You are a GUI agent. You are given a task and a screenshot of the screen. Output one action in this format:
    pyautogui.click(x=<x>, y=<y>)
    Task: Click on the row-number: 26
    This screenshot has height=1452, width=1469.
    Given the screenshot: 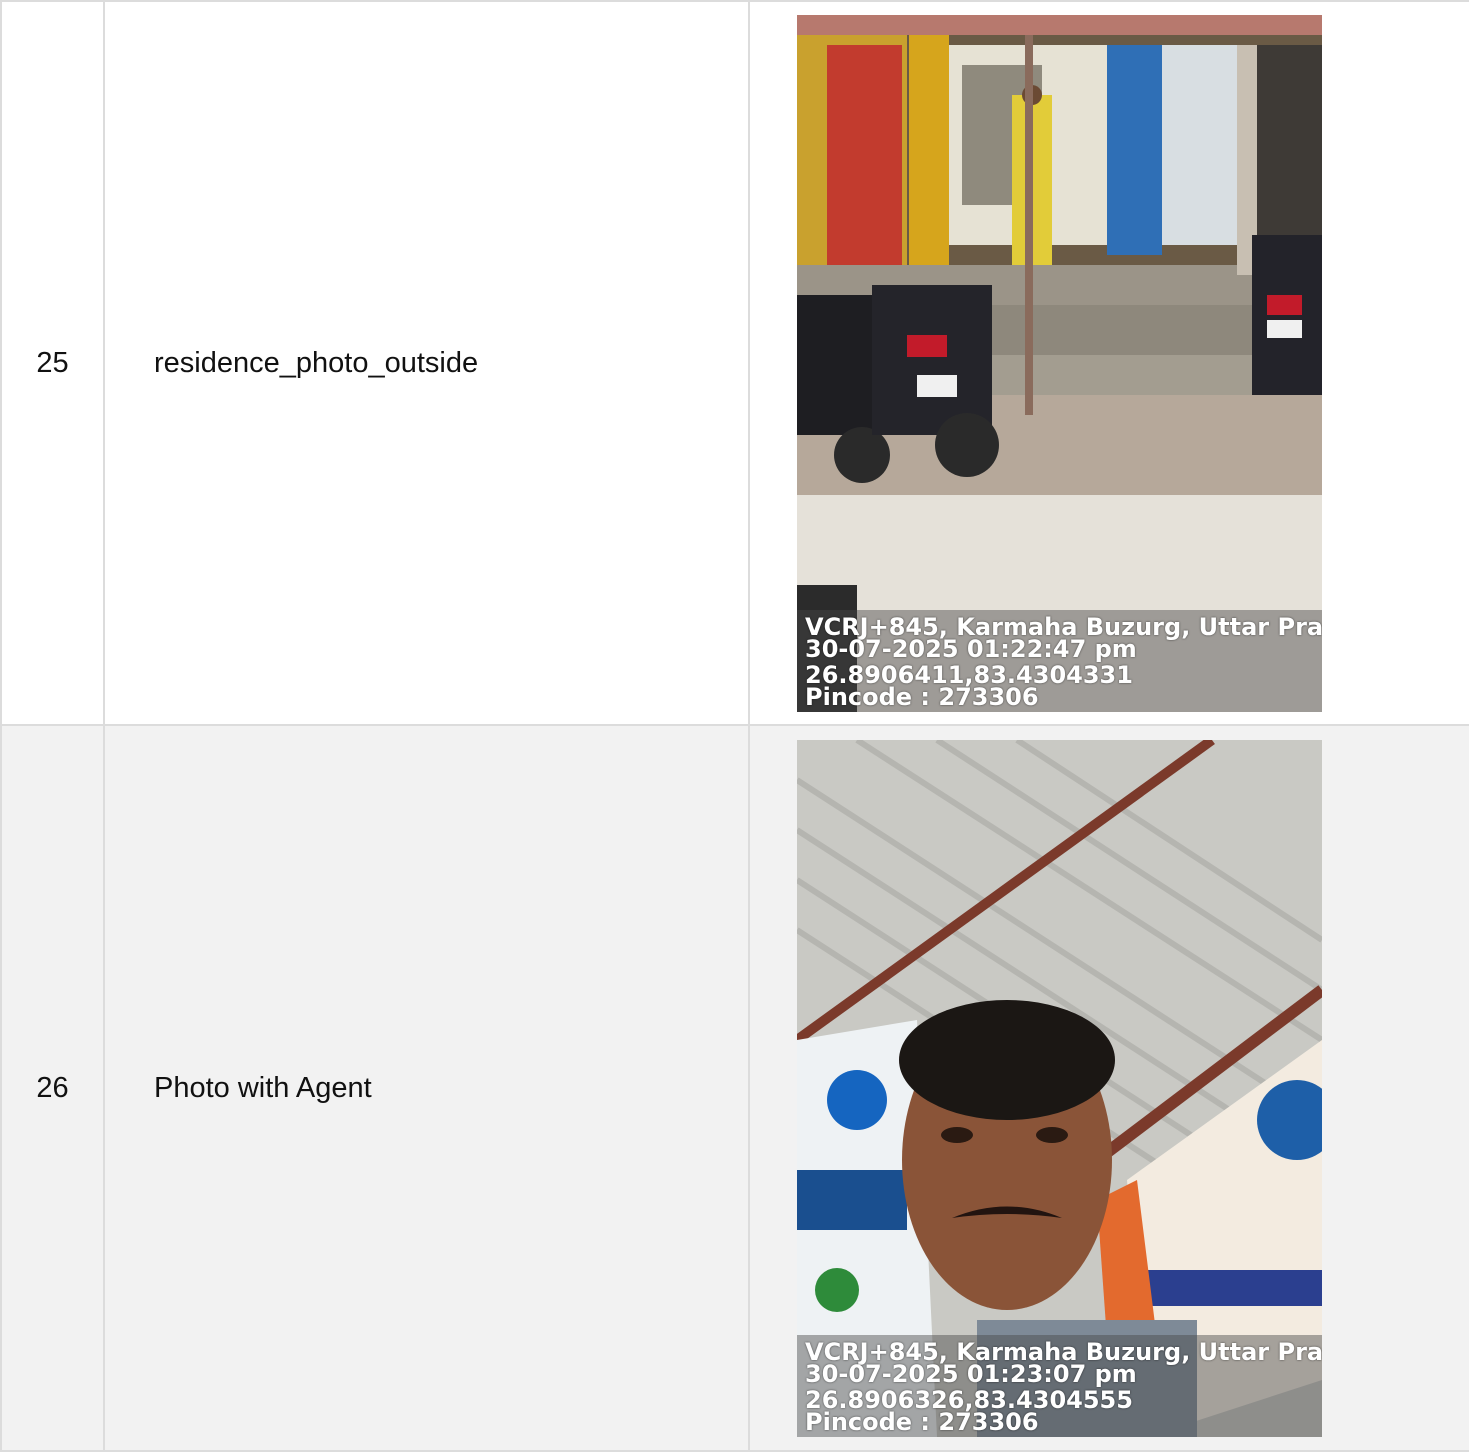 What is the action you would take?
    pyautogui.click(x=52, y=1088)
    